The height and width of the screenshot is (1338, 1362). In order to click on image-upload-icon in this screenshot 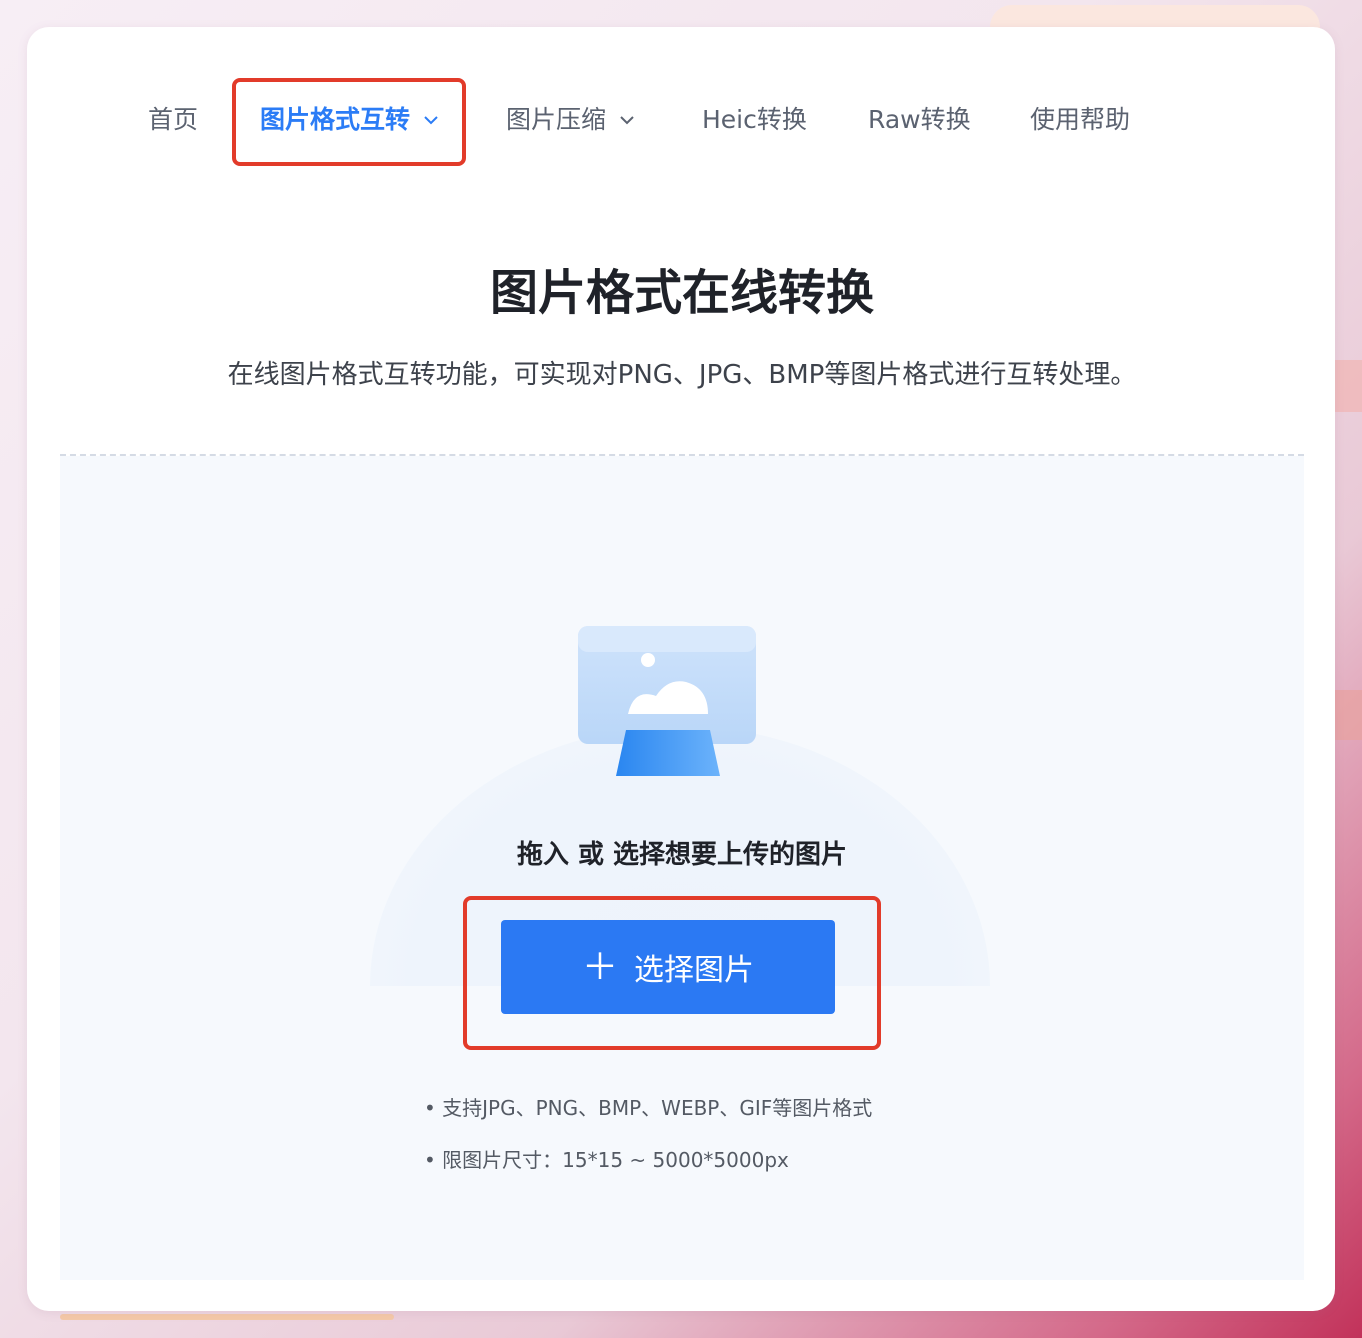, I will do `click(667, 701)`.